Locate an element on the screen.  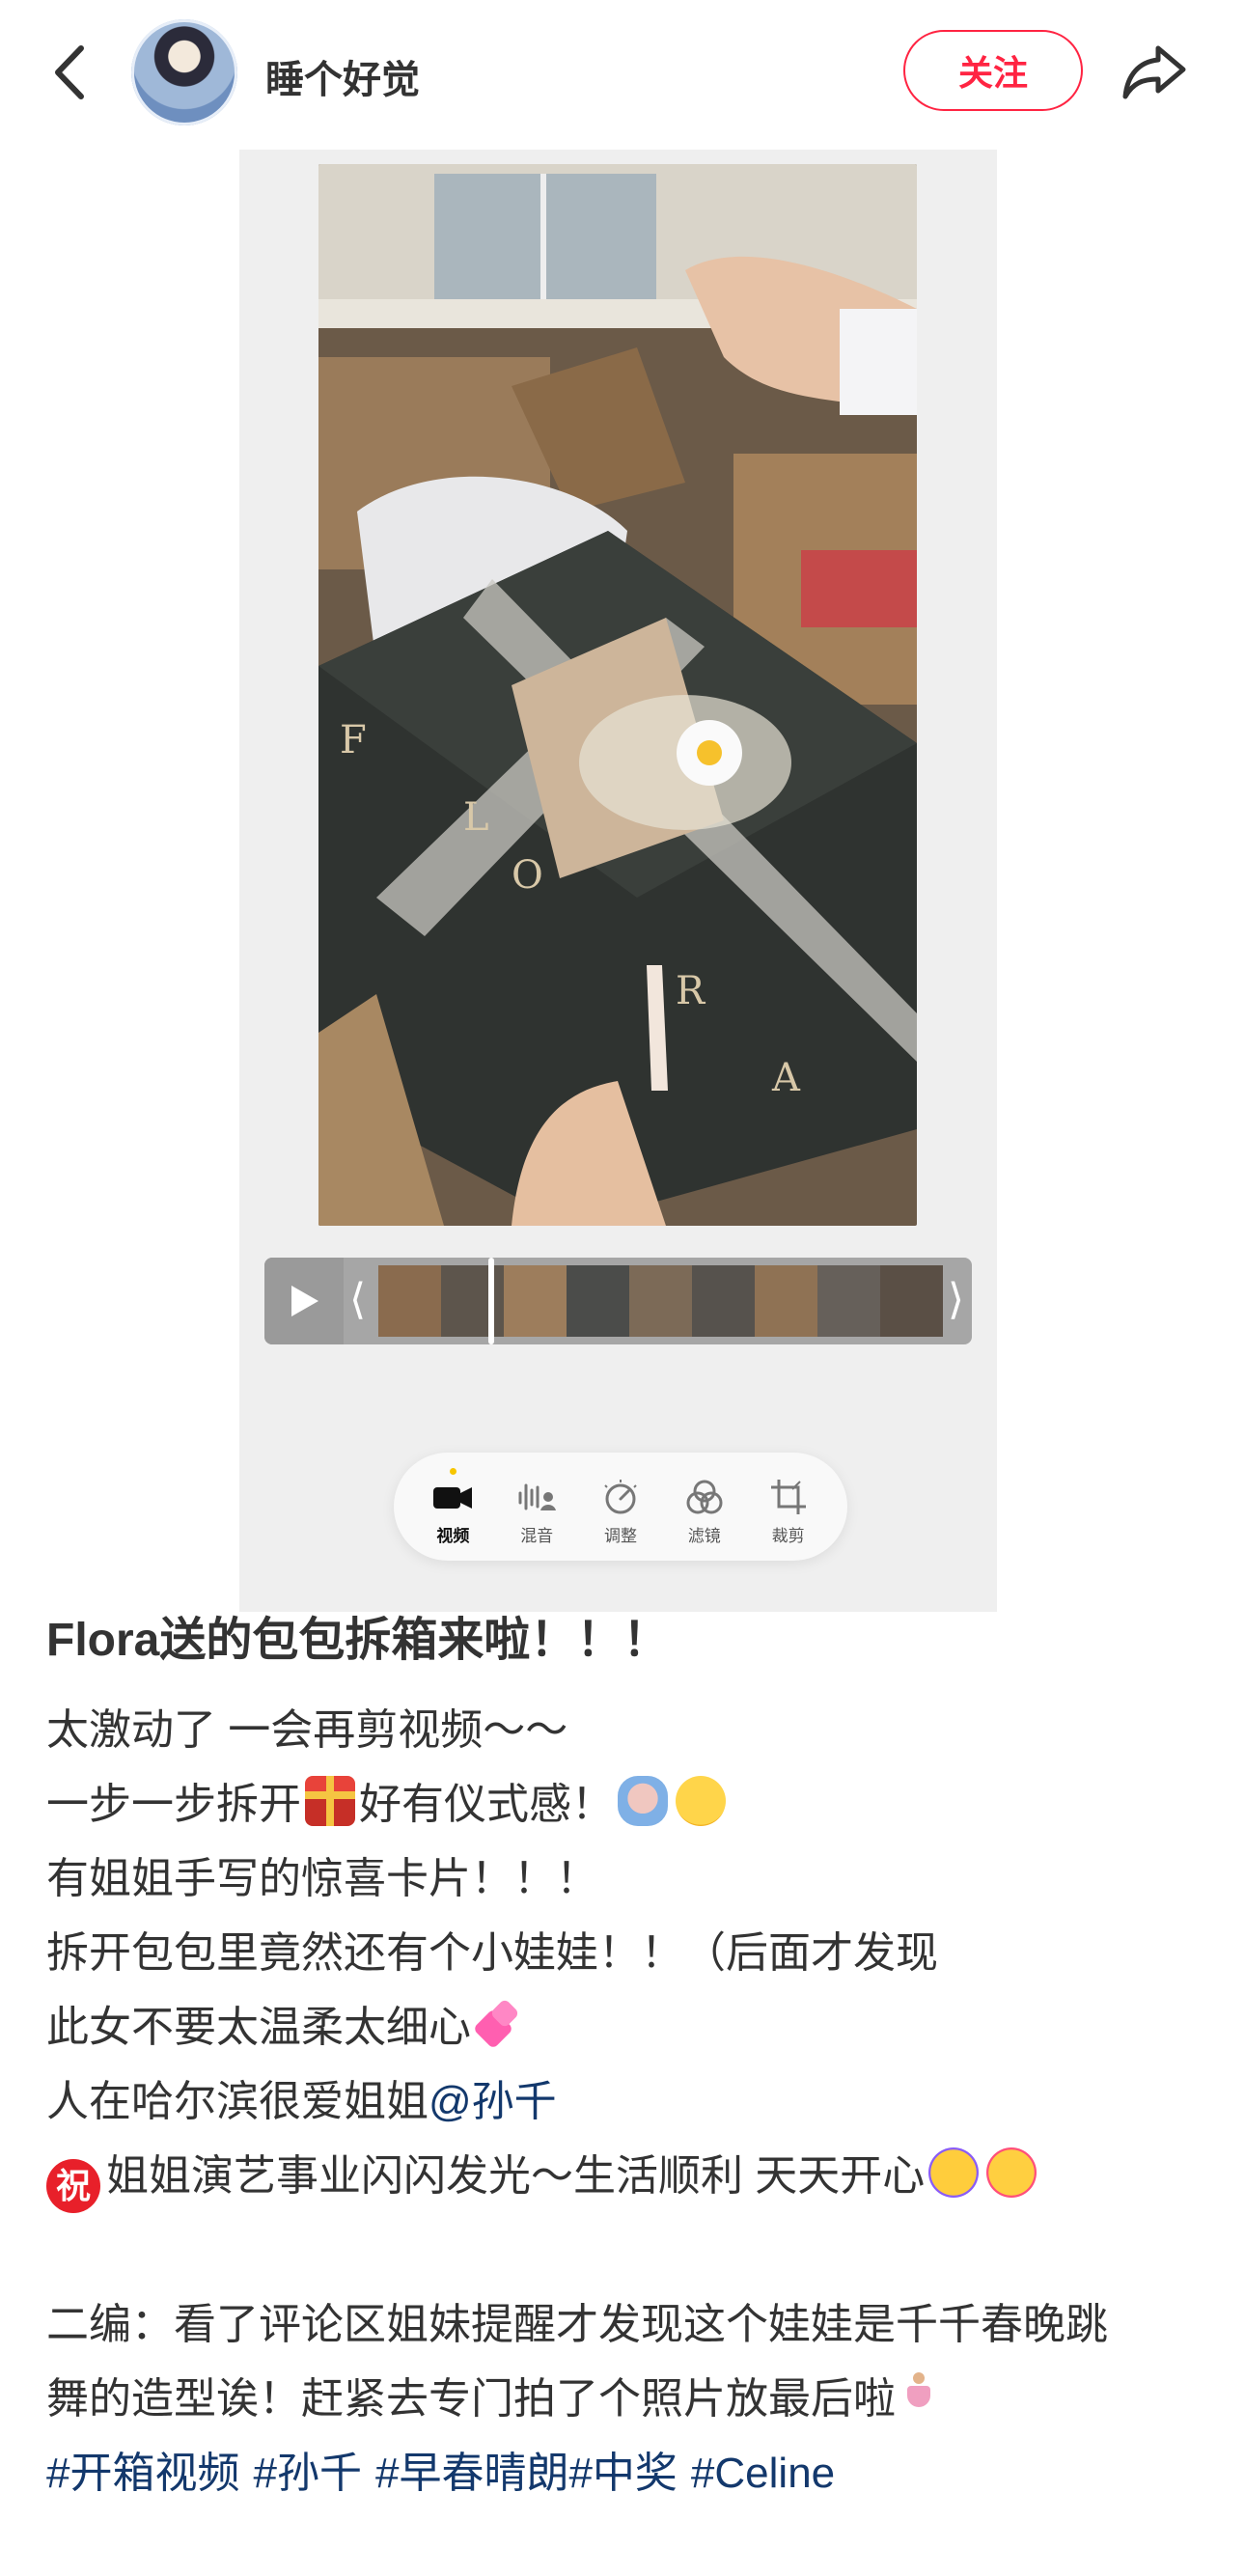
post-line: 祝姐姐演艺事业闪闪发光～生活顺利 天天开心 is located at coordinates (625, 2176).